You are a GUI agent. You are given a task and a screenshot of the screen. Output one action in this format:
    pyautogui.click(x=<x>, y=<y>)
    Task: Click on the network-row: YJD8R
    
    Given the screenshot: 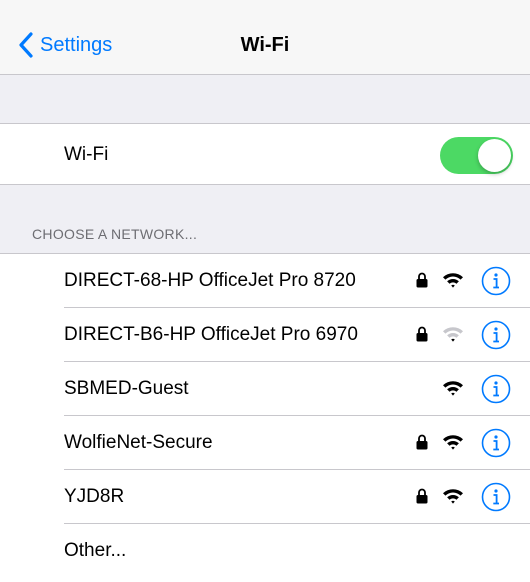 What is the action you would take?
    pyautogui.click(x=265, y=497)
    